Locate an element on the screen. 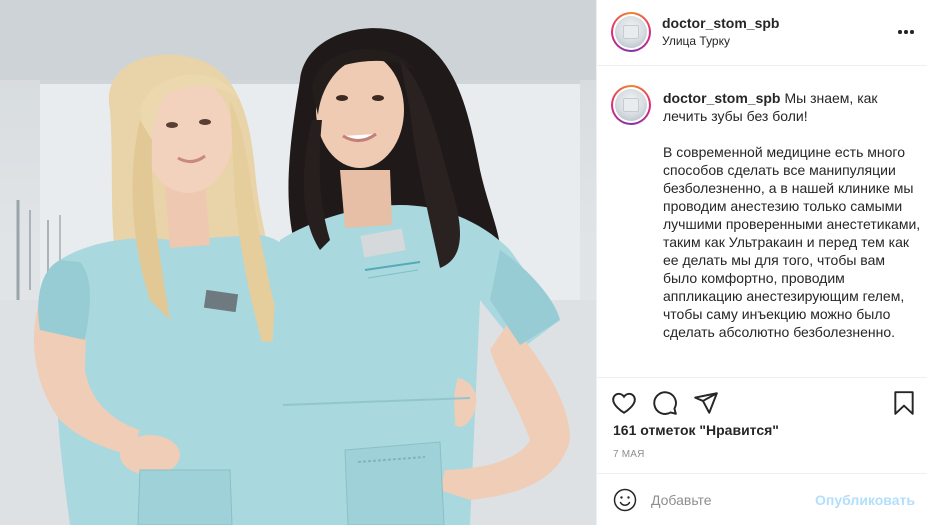  comment-bubble-icon is located at coordinates (665, 403).